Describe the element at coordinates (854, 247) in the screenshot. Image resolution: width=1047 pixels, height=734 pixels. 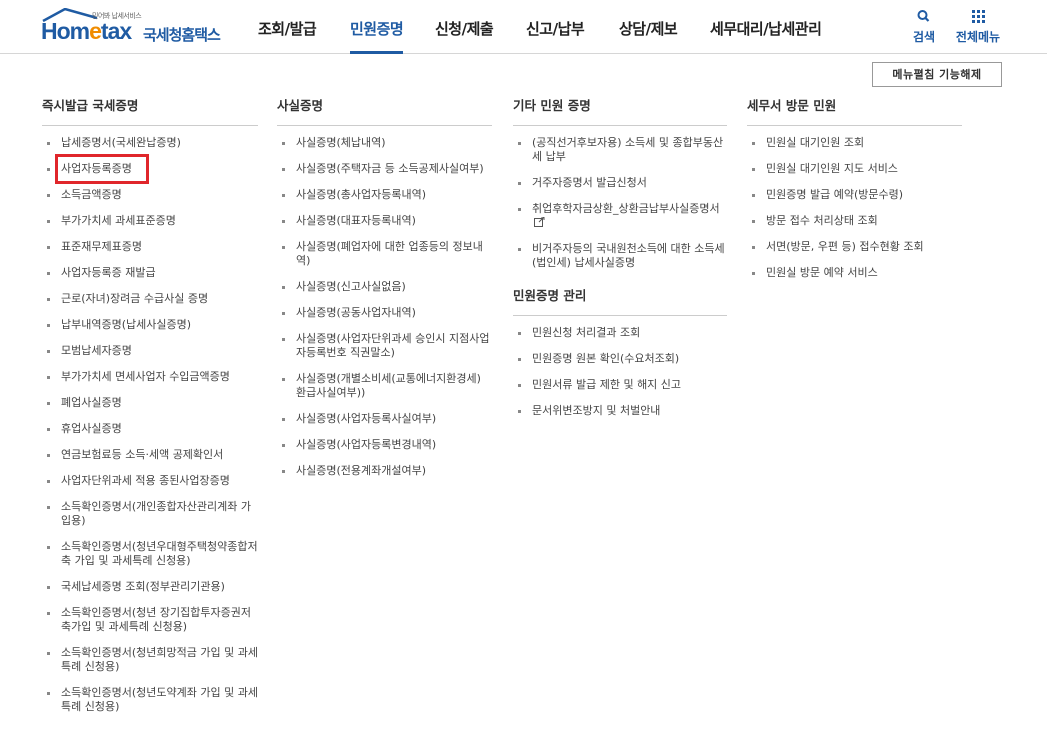
I see `menu-item: 서면(방문, 우편 등) 접수현황 조회` at that location.